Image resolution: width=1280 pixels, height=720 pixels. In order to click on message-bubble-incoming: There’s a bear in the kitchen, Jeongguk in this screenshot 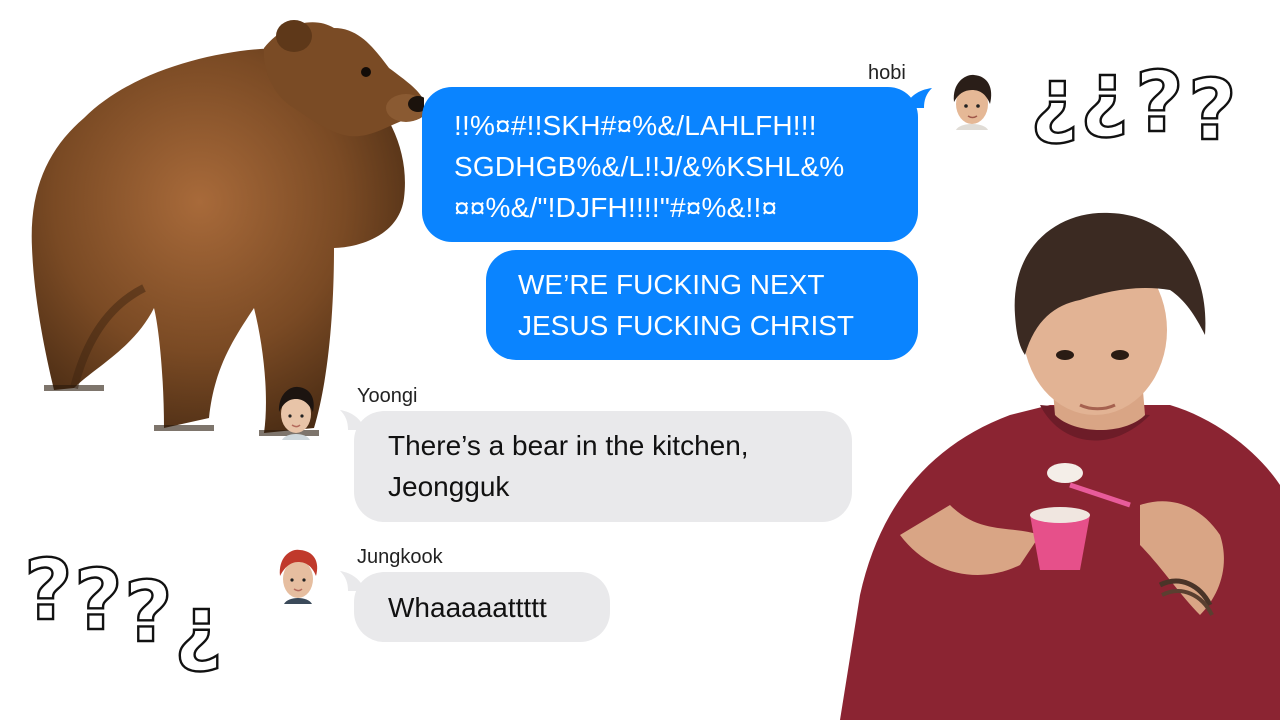, I will do `click(603, 466)`.